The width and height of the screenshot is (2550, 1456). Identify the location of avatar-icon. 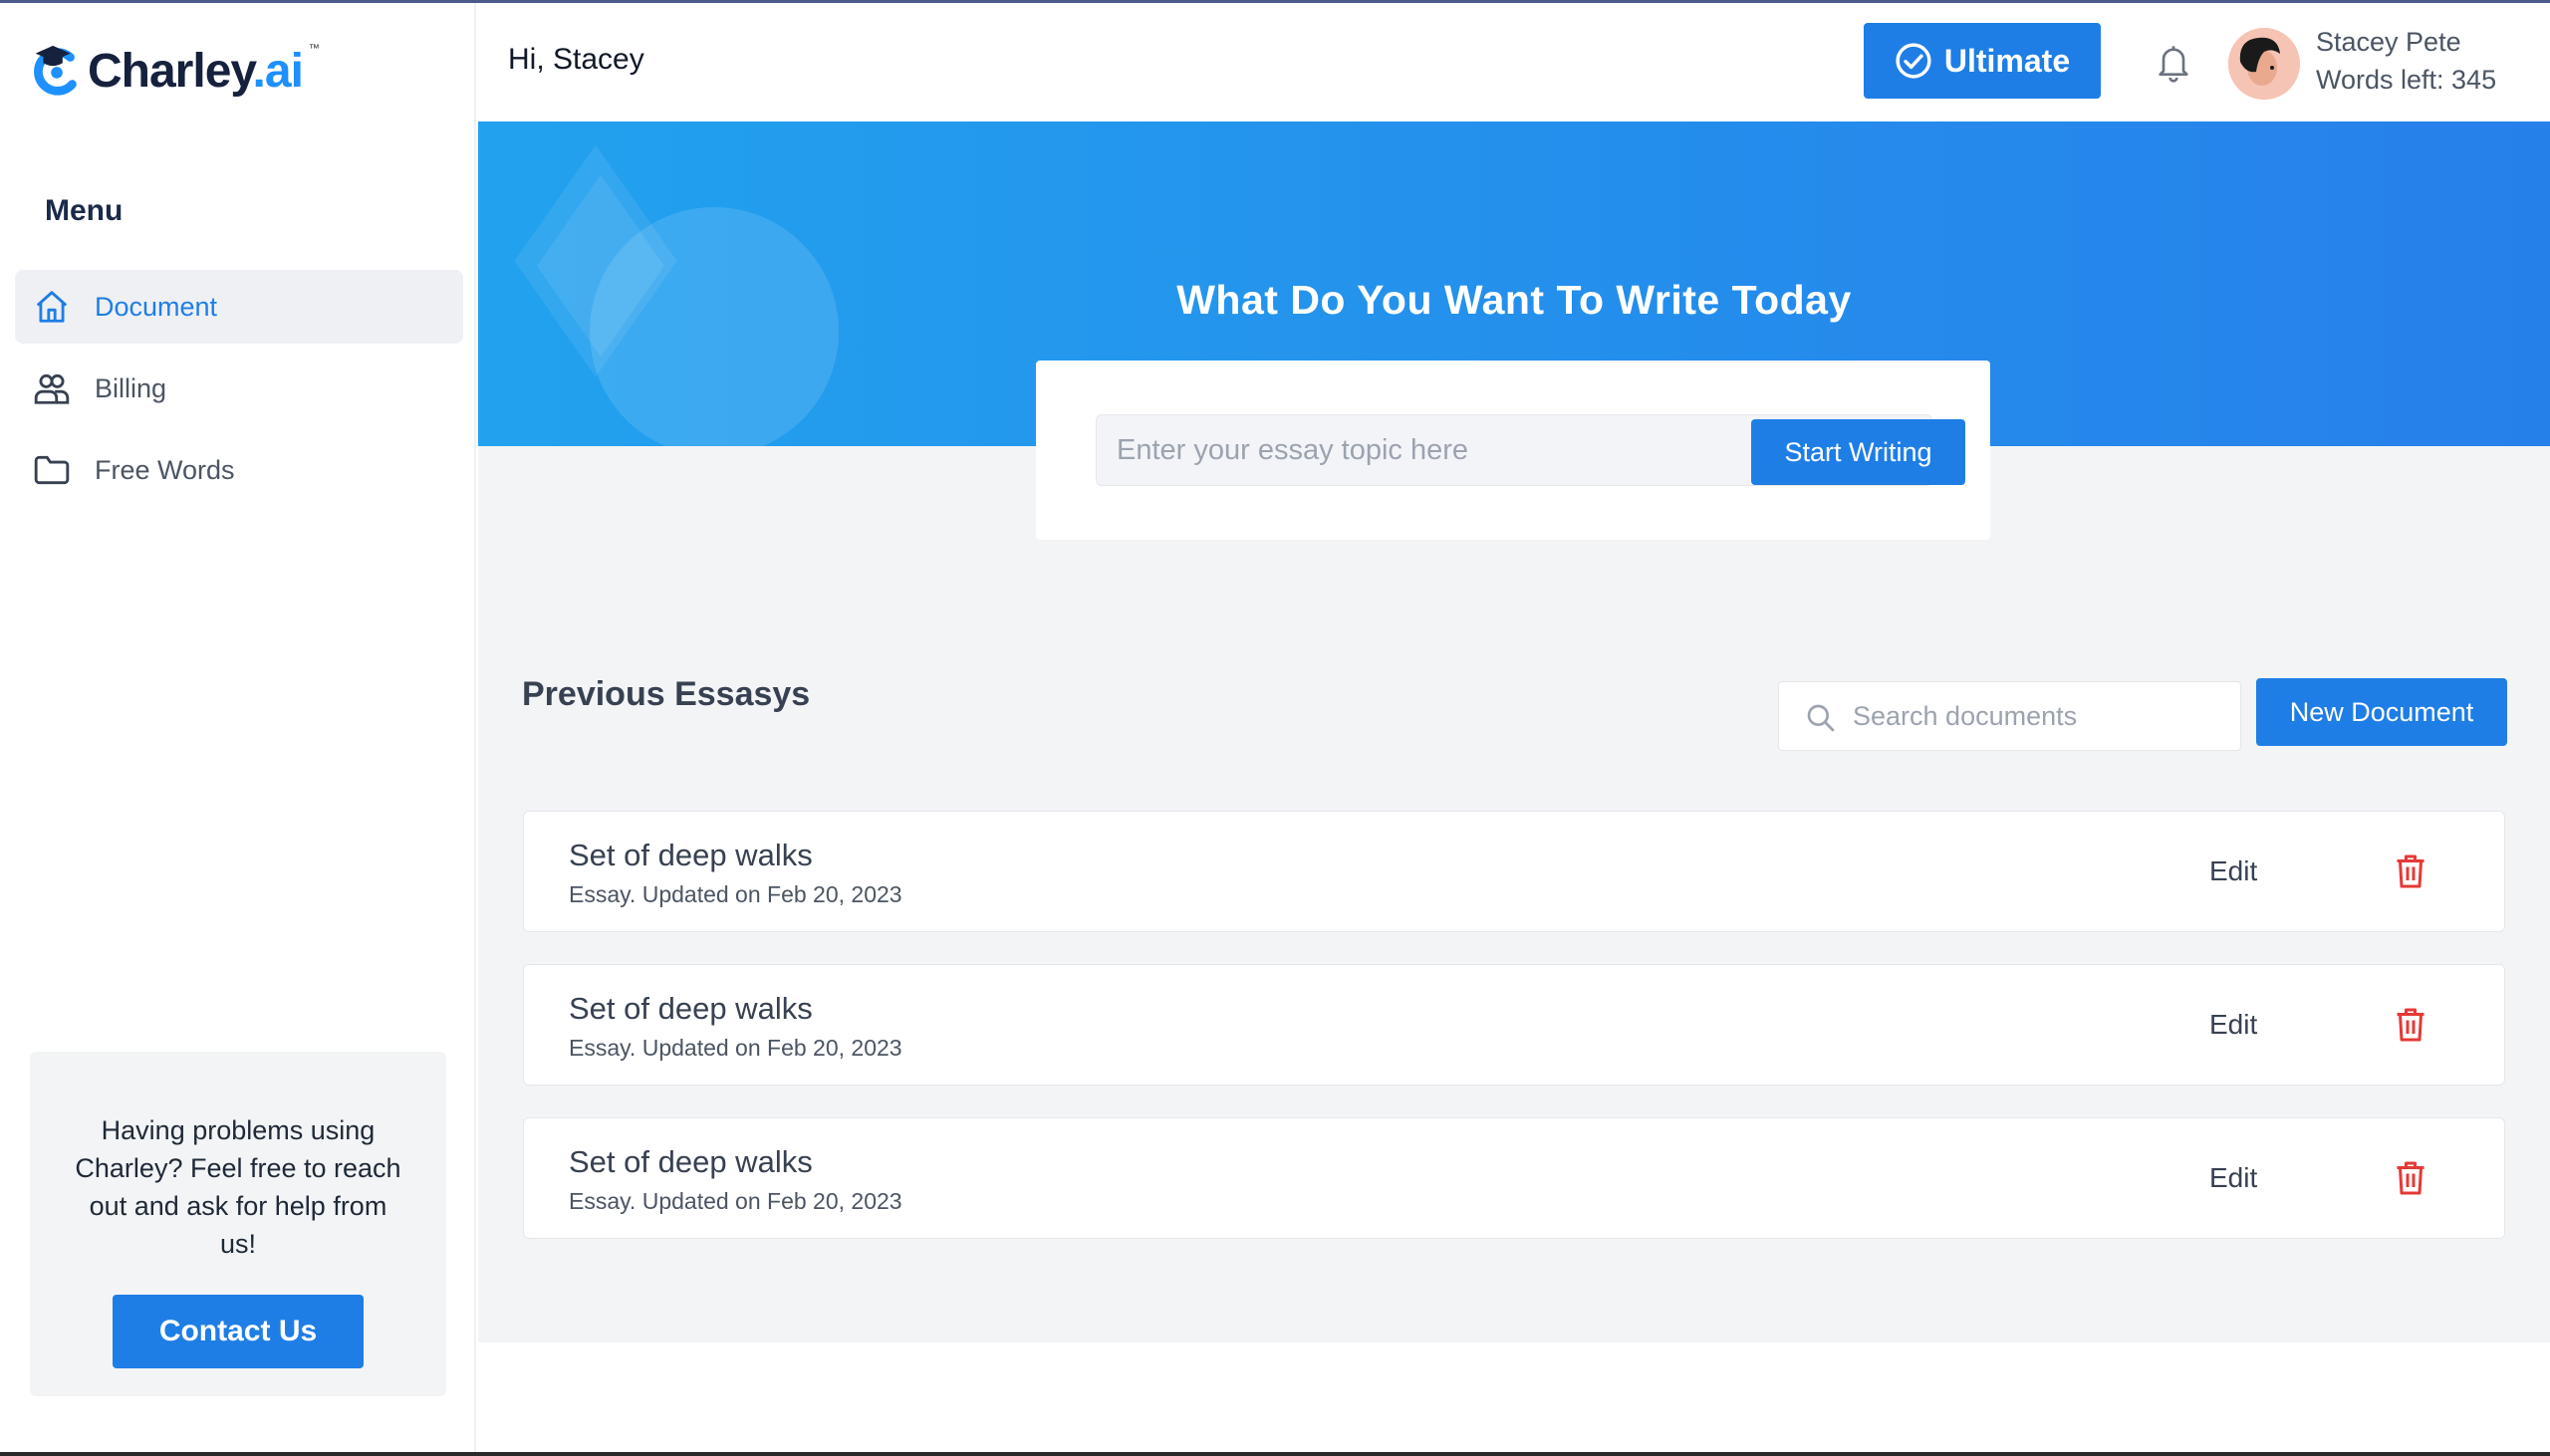
(2264, 64).